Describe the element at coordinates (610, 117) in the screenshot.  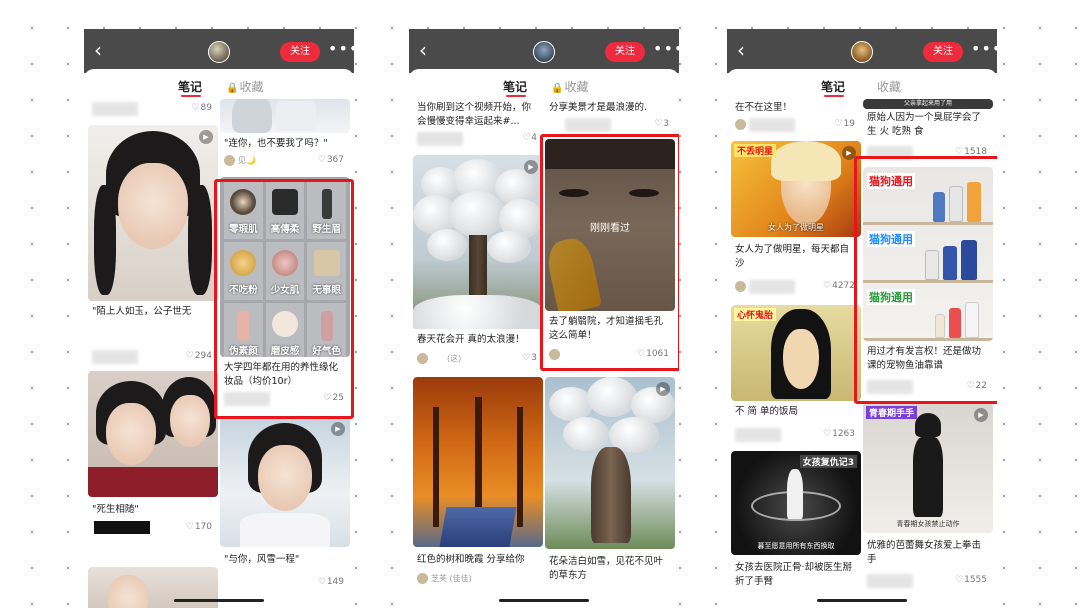
I see `note-card: 分享美景才是最浪漫的. ♡3` at that location.